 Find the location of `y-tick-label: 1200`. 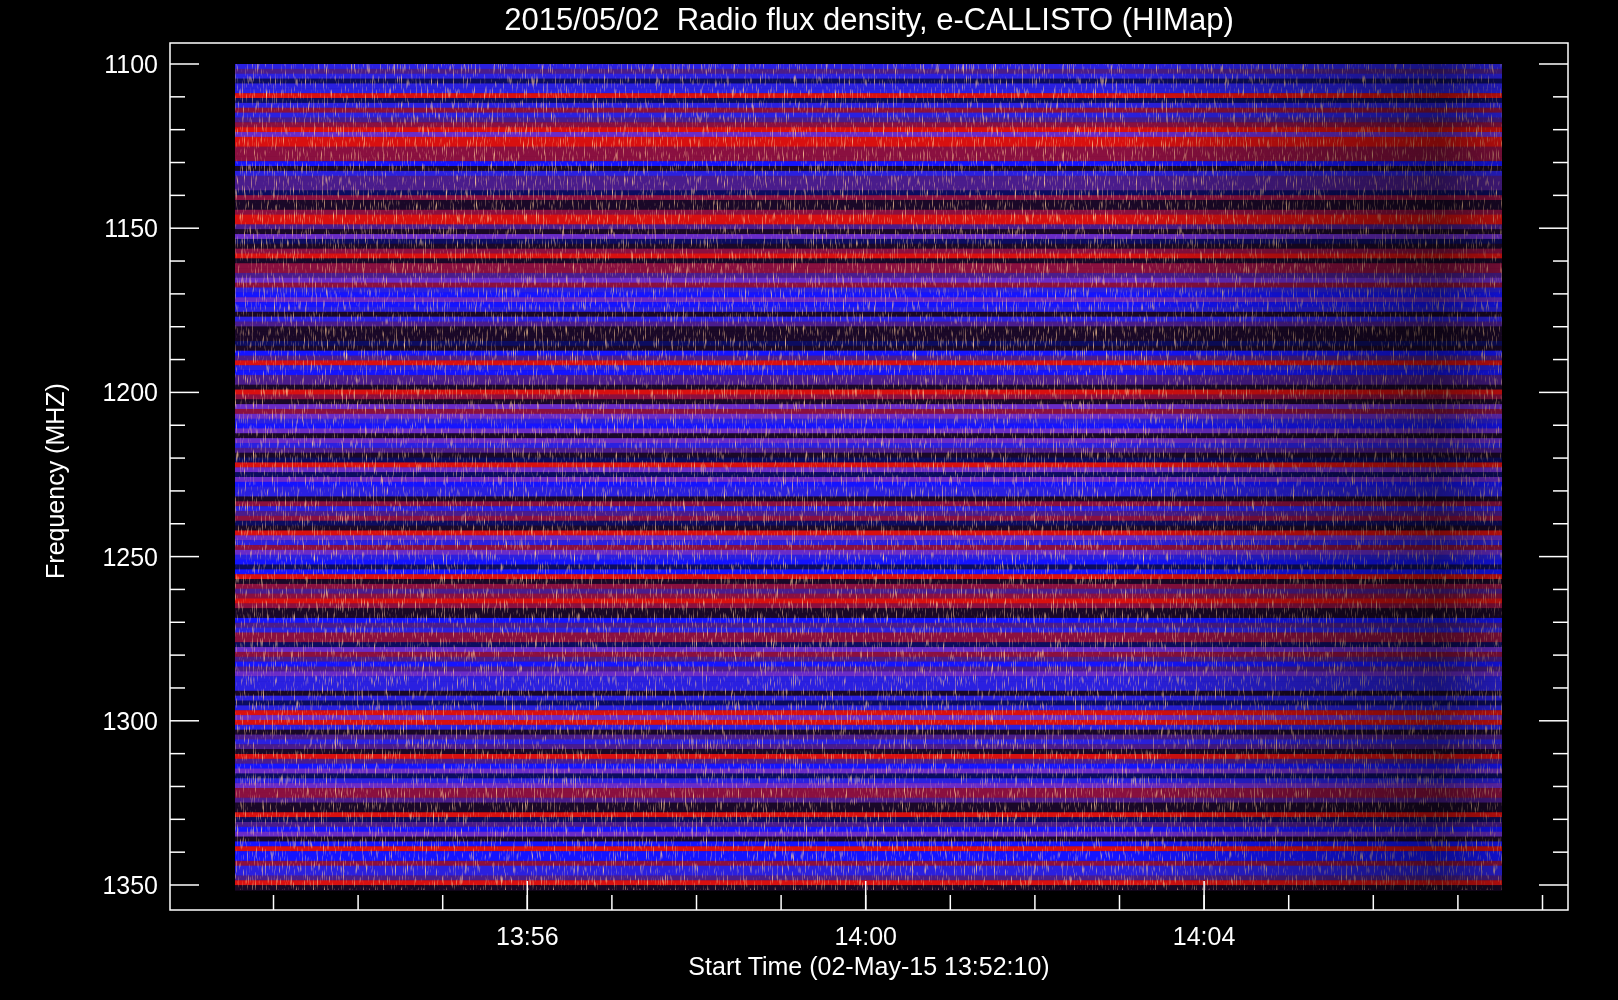

y-tick-label: 1200 is located at coordinates (130, 392).